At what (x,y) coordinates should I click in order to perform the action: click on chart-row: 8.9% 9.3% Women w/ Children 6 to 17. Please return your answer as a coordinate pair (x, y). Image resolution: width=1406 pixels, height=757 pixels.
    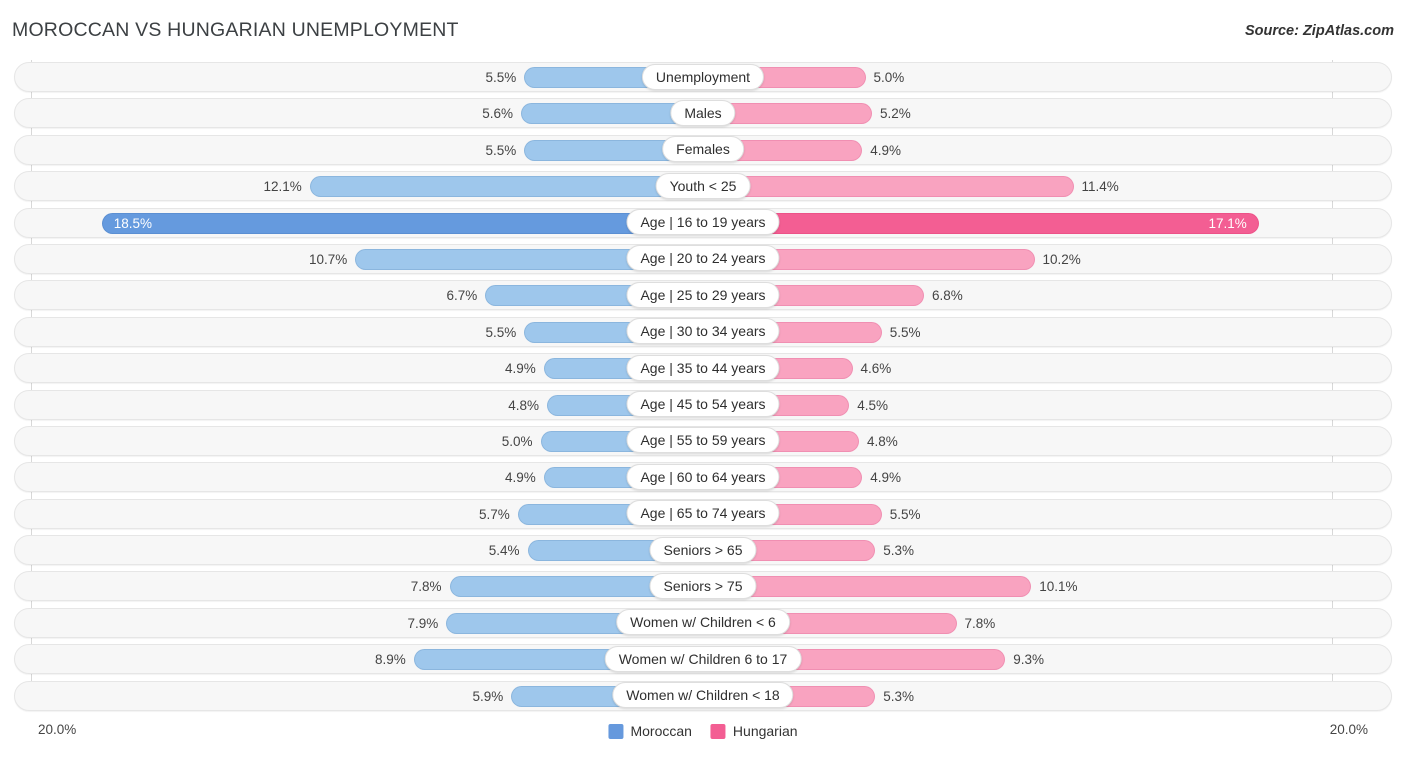
    Looking at the image, I should click on (703, 660).